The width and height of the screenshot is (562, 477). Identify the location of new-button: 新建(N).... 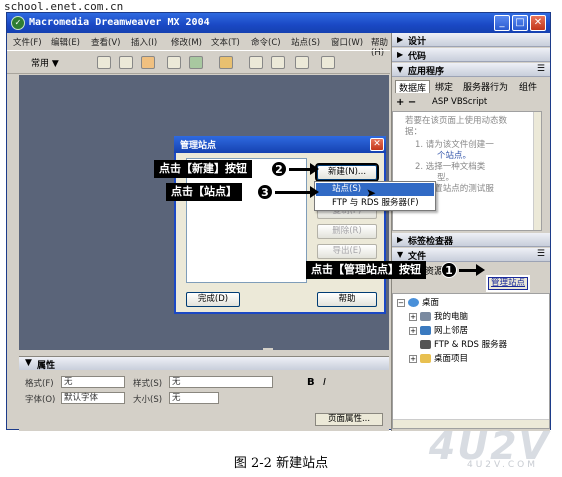
(347, 172).